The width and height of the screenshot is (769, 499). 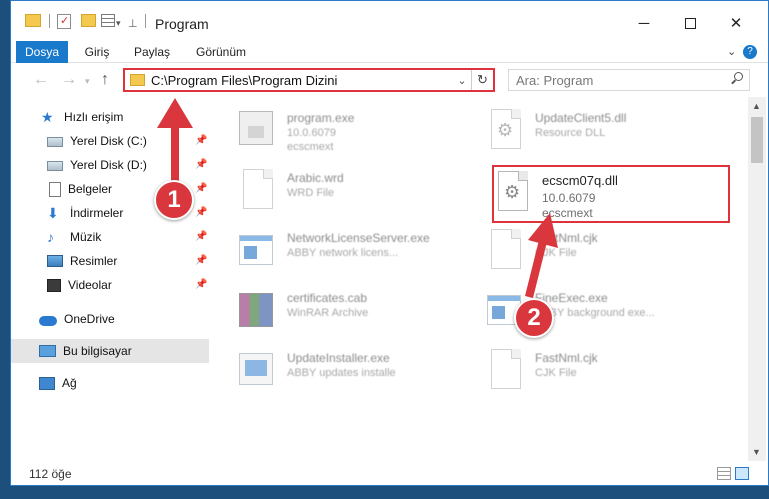 What do you see at coordinates (110, 383) in the screenshot?
I see `sidebar-item-network: Ağ` at bounding box center [110, 383].